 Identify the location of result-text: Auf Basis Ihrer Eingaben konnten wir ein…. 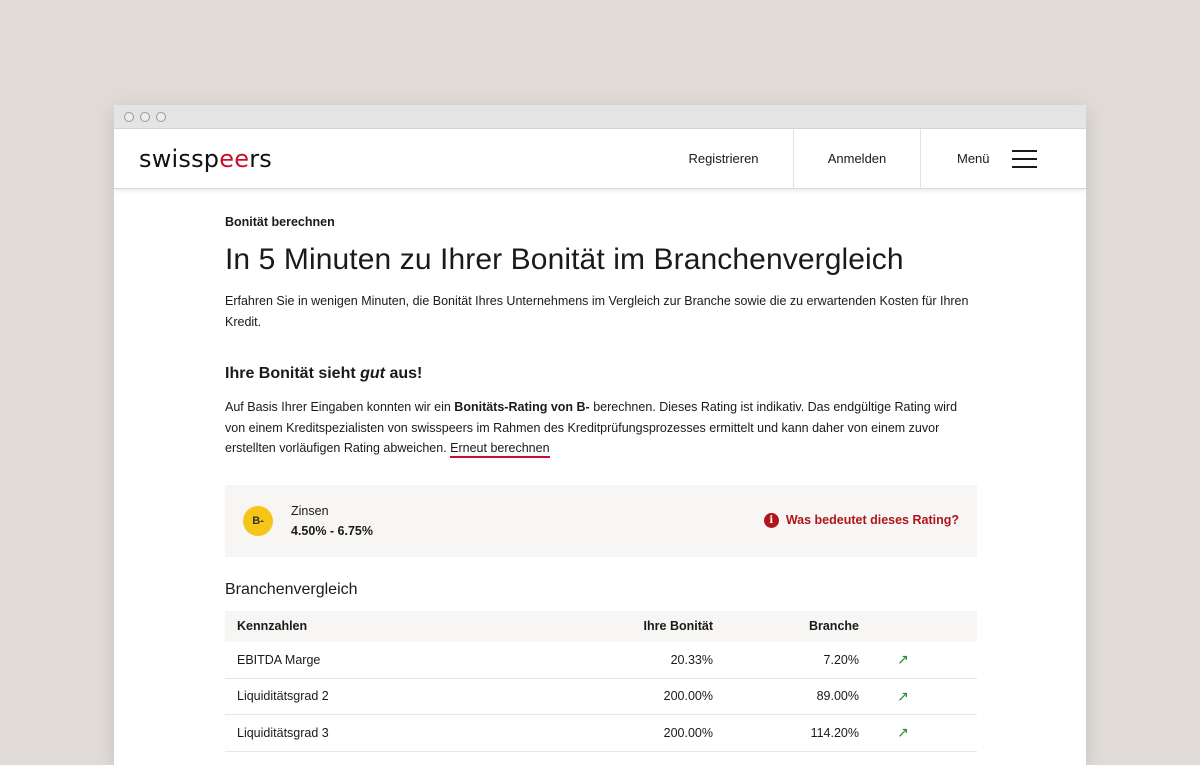
(601, 428).